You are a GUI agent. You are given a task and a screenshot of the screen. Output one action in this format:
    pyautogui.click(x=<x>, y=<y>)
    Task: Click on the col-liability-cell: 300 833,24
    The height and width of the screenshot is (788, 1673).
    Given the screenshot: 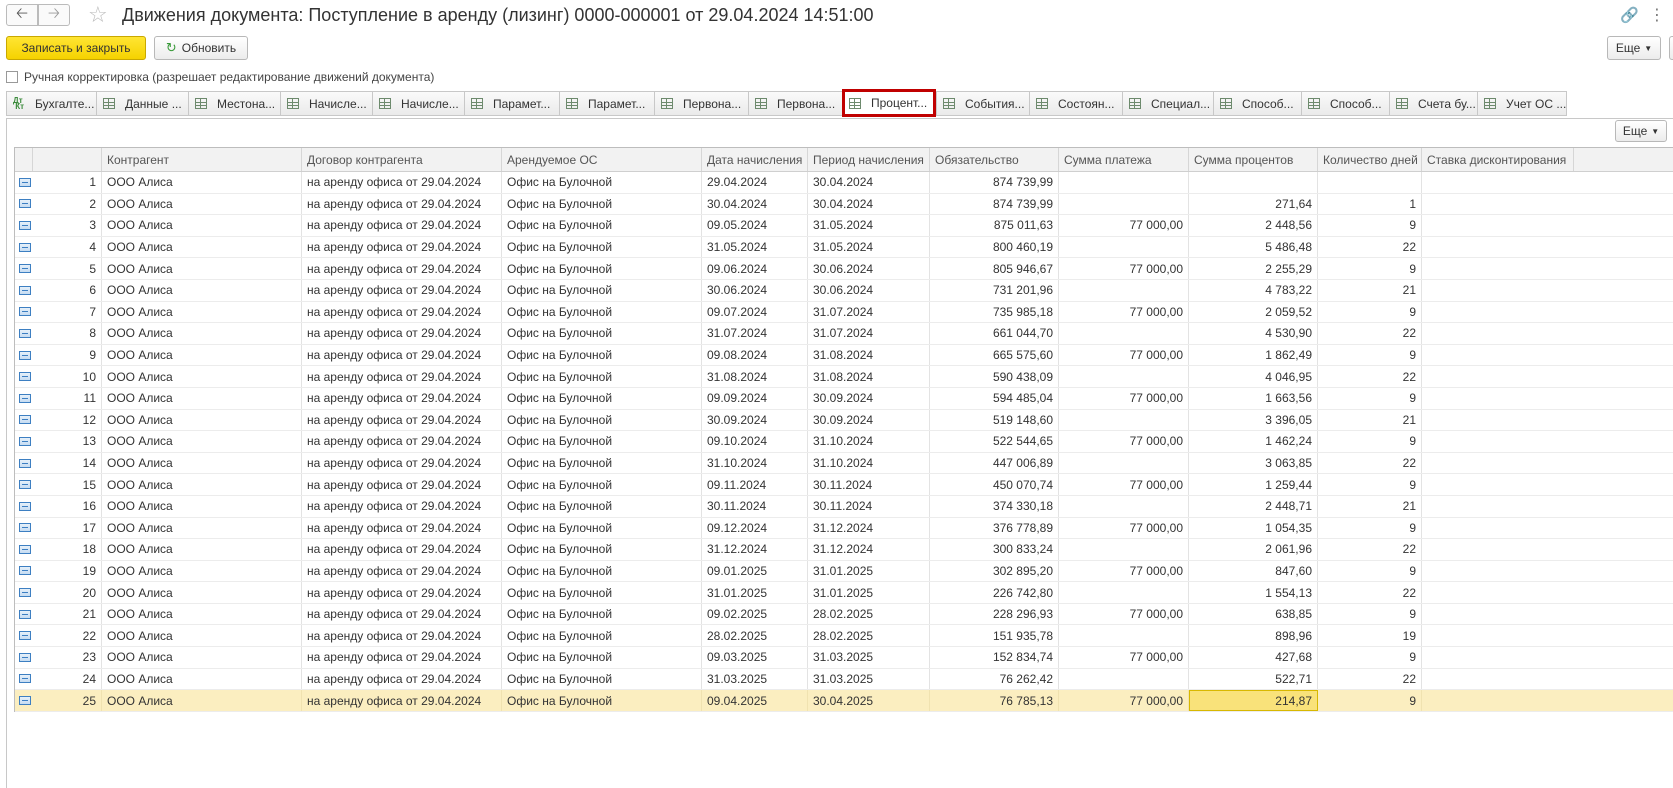 What is the action you would take?
    pyautogui.click(x=994, y=549)
    